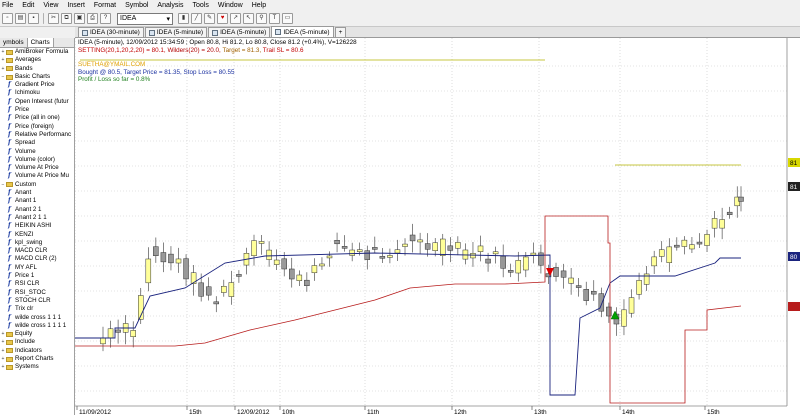 The image size is (800, 415). I want to click on tree-item: f Volume (color), so click(37, 160).